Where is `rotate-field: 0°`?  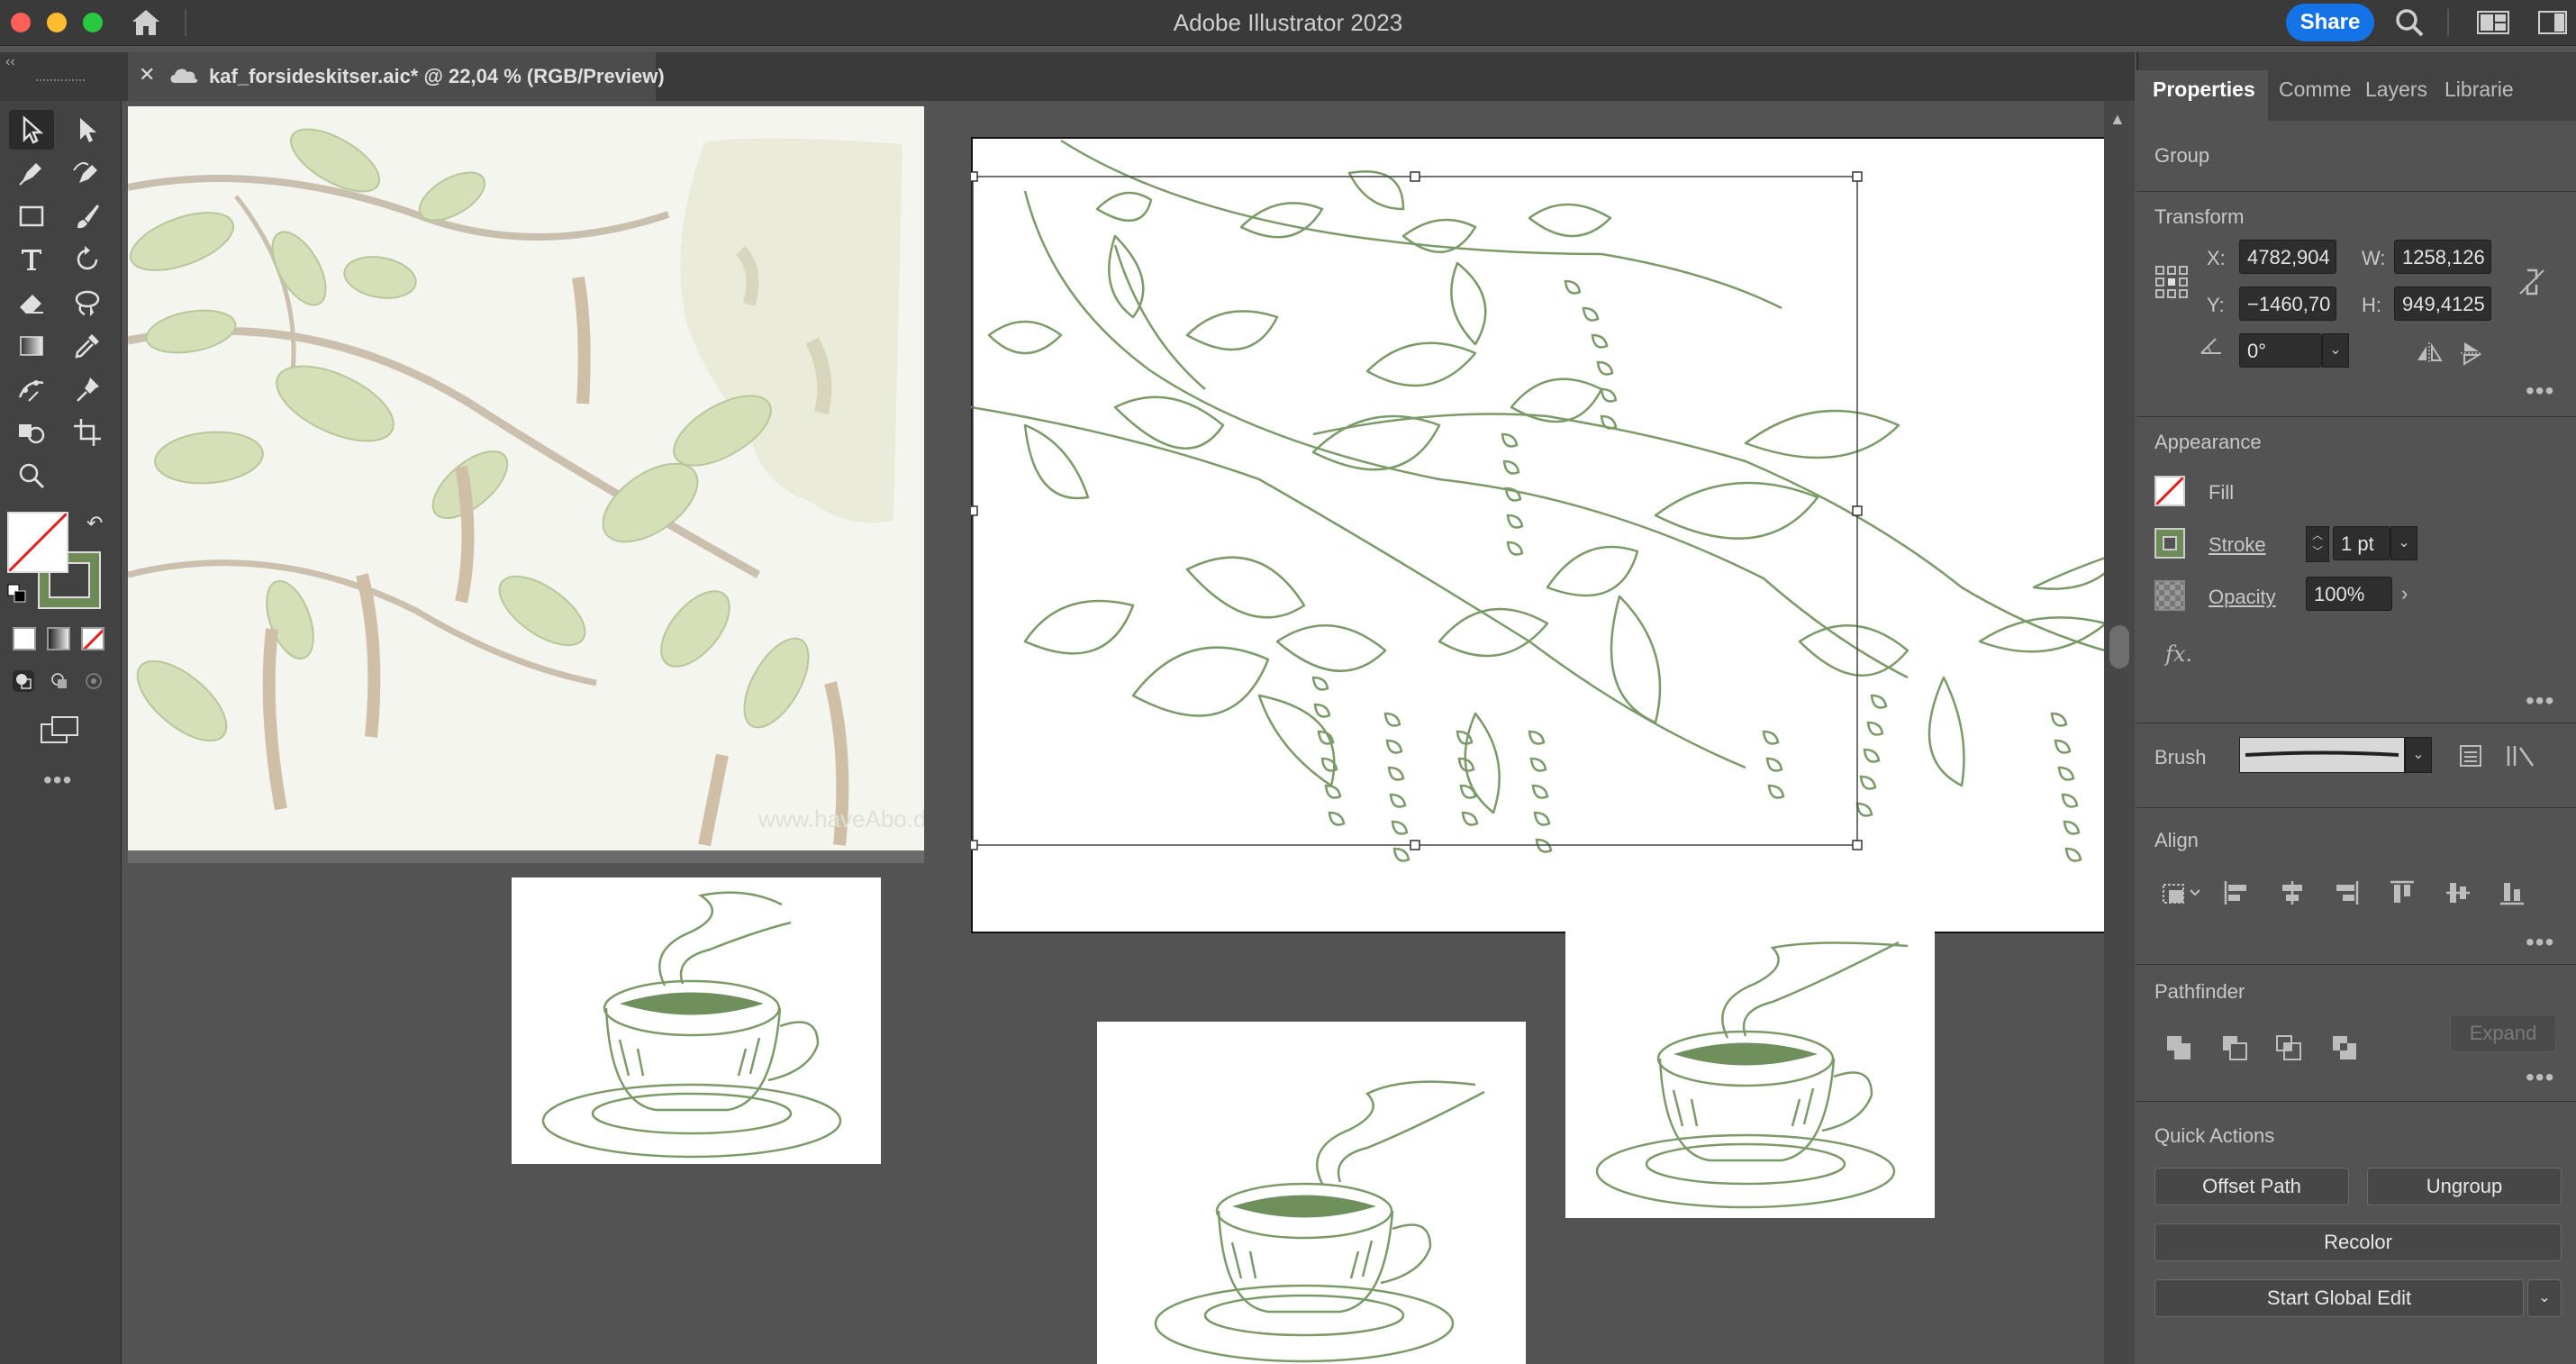
rotate-field: 0° is located at coordinates (2280, 350).